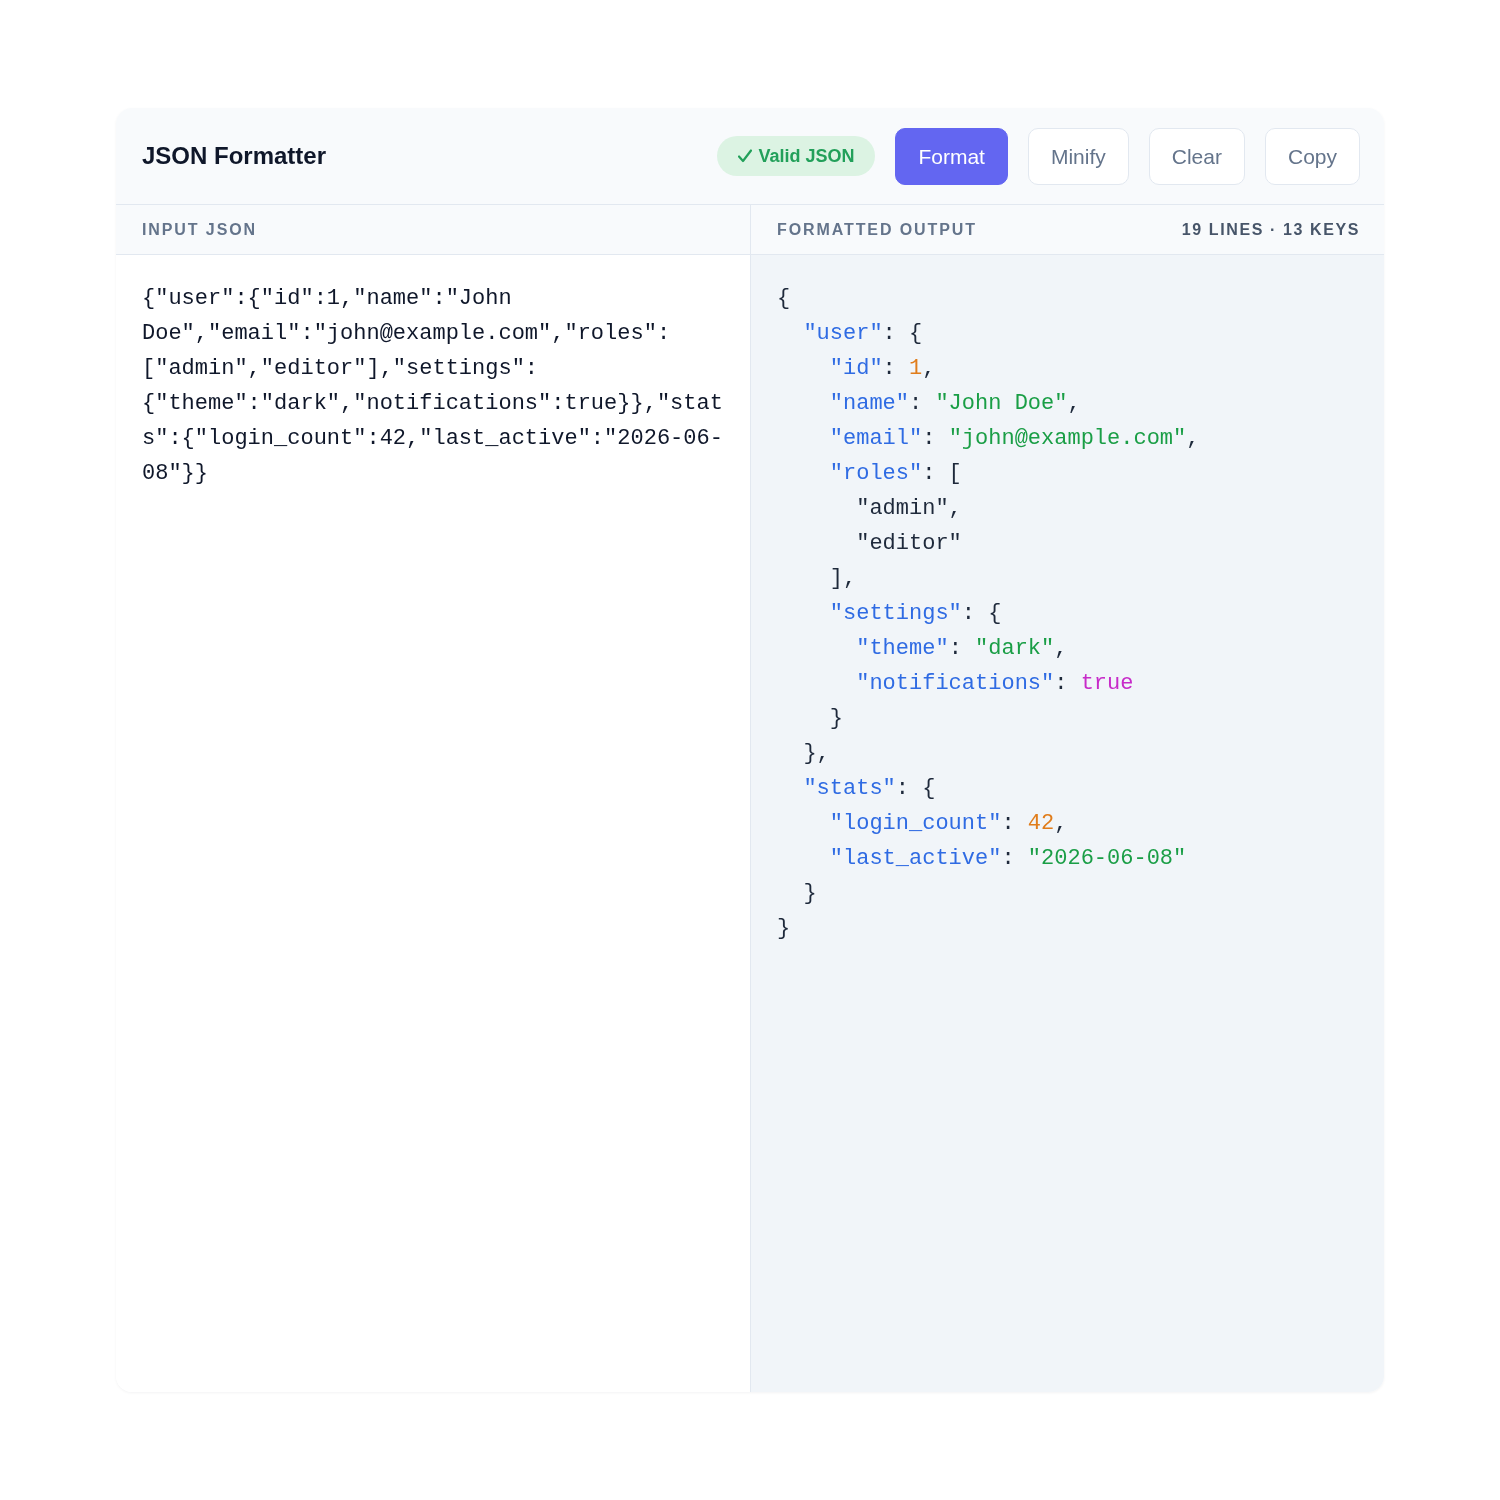  Describe the element at coordinates (784, 299) in the screenshot. I see `code-line: {` at that location.